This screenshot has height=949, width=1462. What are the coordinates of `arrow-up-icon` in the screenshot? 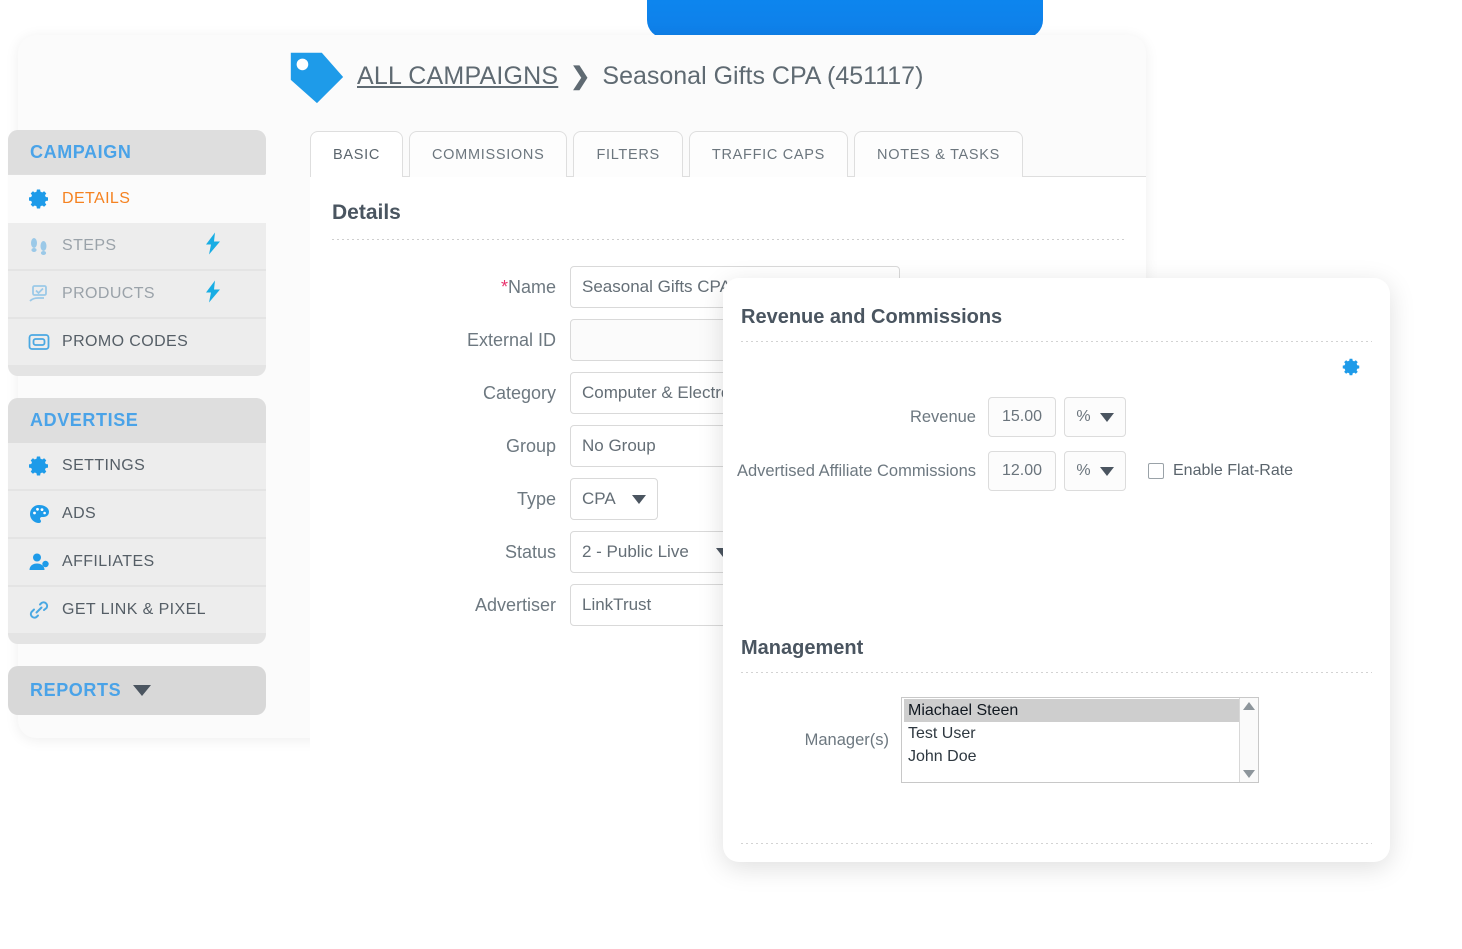 It's located at (1249, 706).